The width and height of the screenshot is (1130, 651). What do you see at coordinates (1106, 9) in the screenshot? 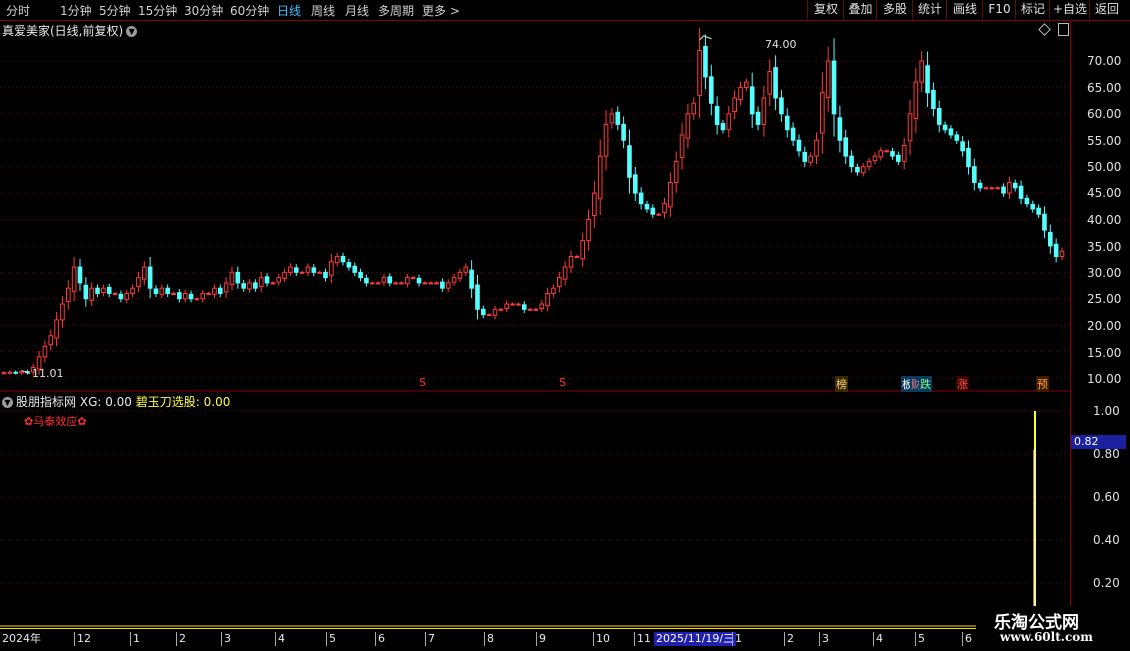
I see `back-button: 返回` at bounding box center [1106, 9].